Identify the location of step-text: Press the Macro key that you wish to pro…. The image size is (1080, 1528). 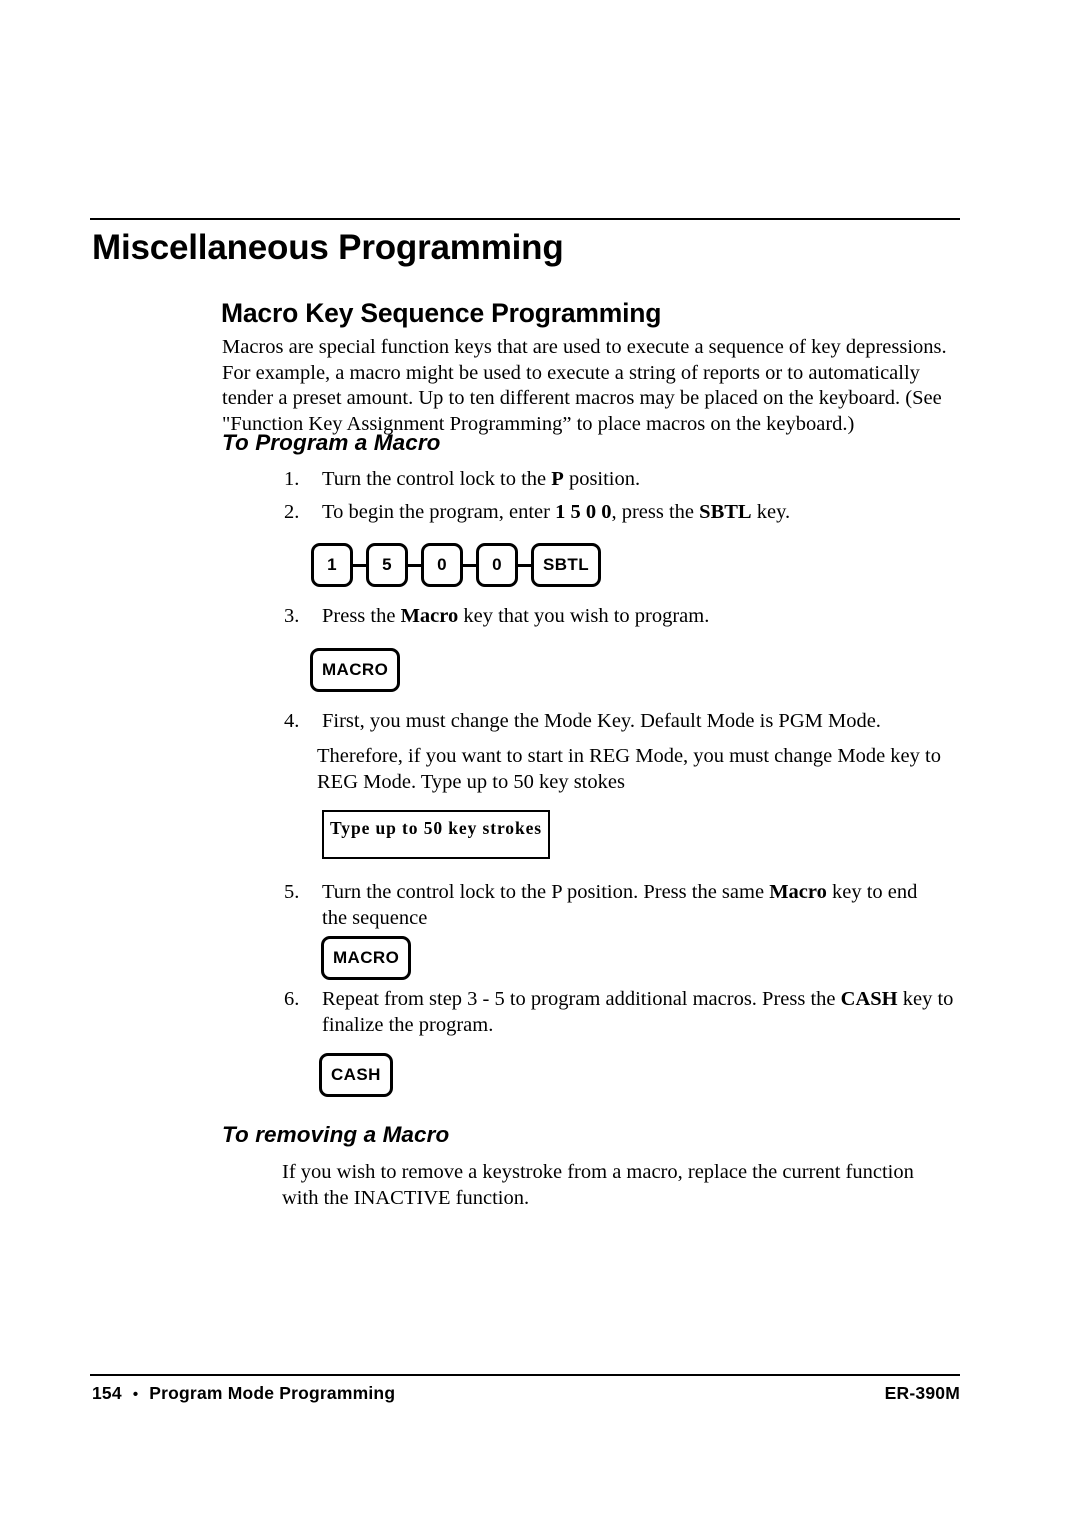
(623, 617).